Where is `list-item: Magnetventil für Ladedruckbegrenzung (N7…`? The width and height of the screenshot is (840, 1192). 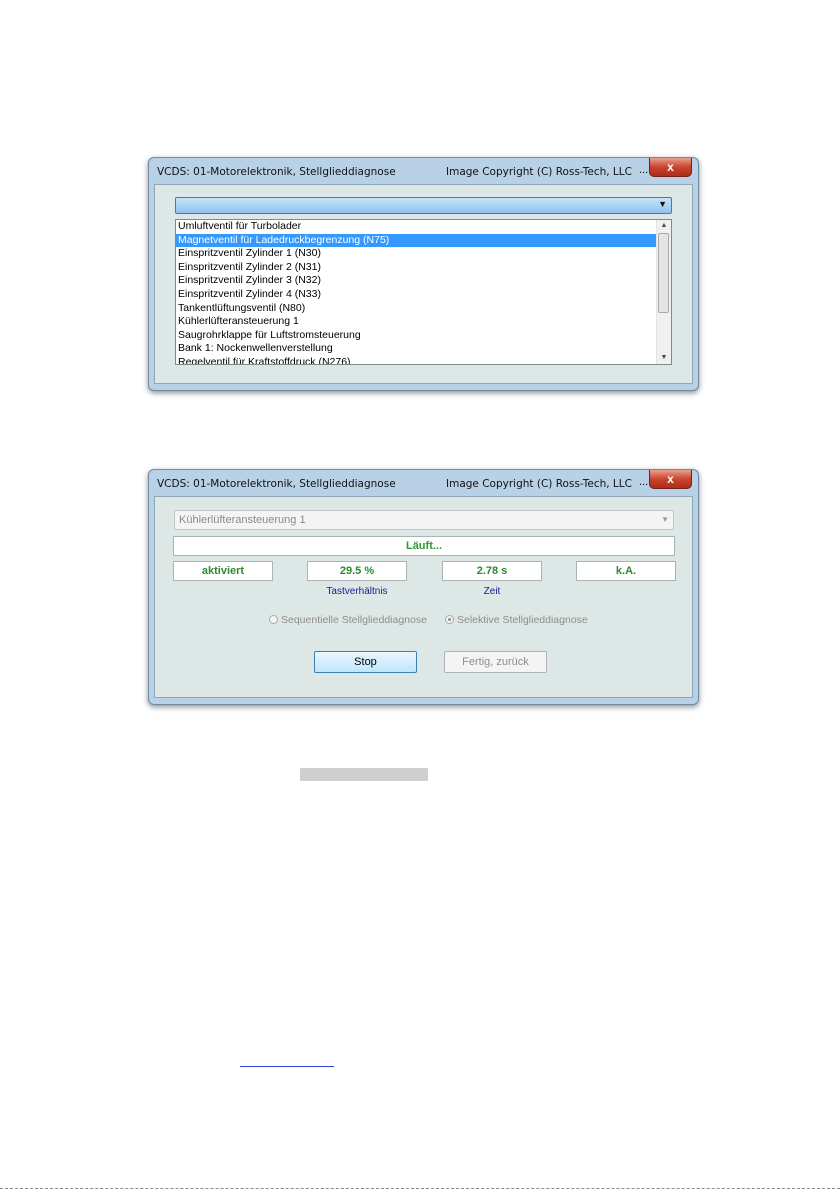 list-item: Magnetventil für Ladedruckbegrenzung (N7… is located at coordinates (416, 240).